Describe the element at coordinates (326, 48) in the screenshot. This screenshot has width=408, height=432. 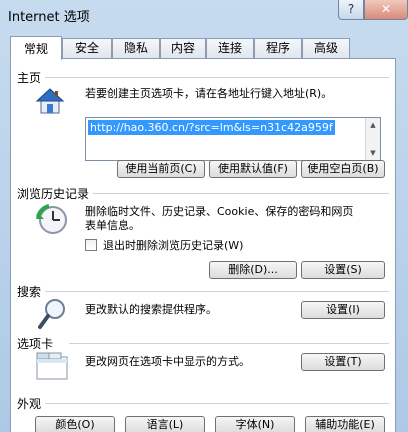
I see `tab-advanced: 高级` at that location.